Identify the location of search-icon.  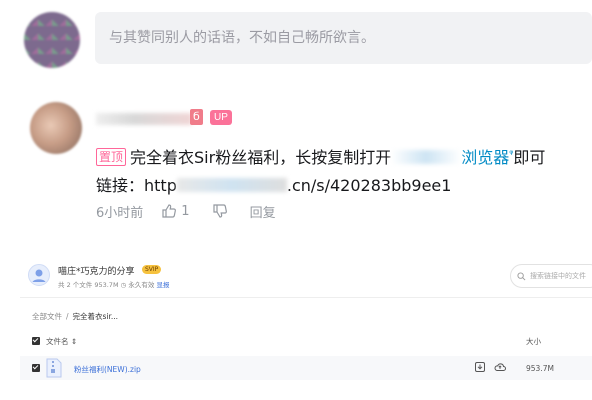
(521, 275).